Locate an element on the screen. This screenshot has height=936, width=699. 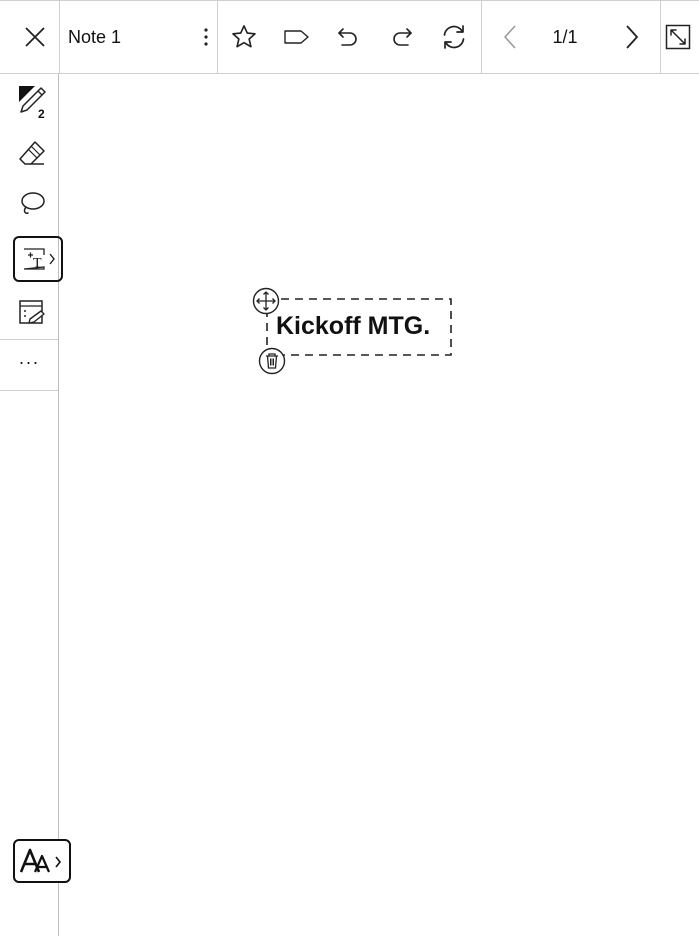
move-handle is located at coordinates (266, 301).